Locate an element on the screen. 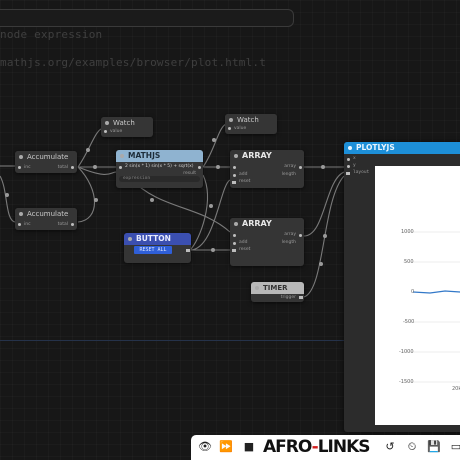  plot-svg is located at coordinates (431, 307).